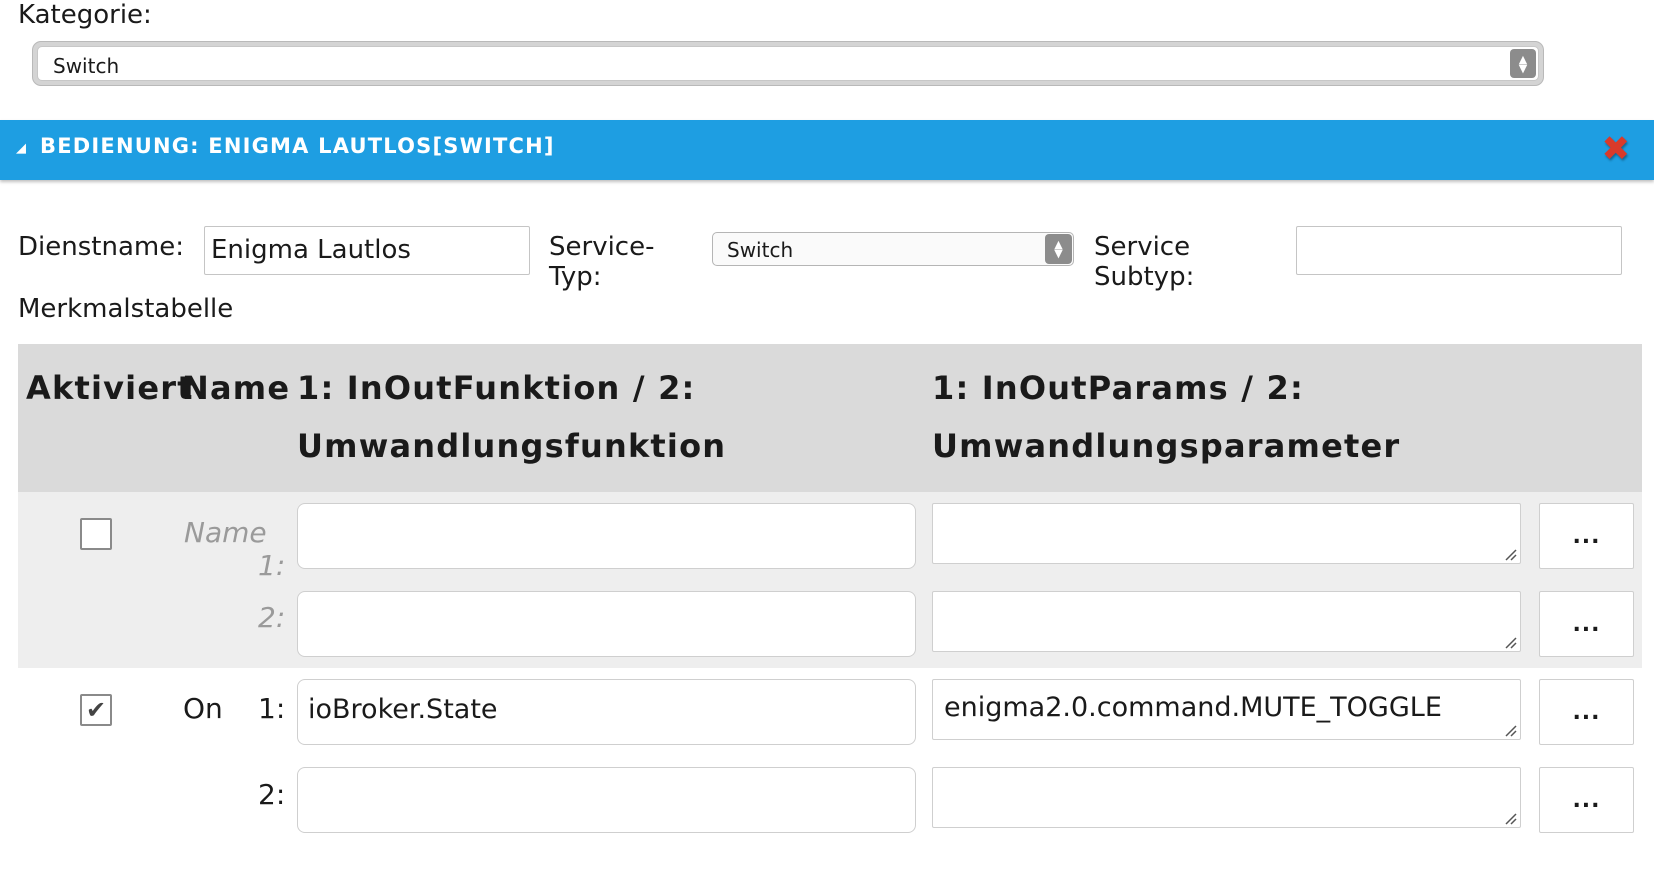 The width and height of the screenshot is (1654, 882). Describe the element at coordinates (86, 66) in the screenshot. I see `kategorie-select-value: Switch` at that location.